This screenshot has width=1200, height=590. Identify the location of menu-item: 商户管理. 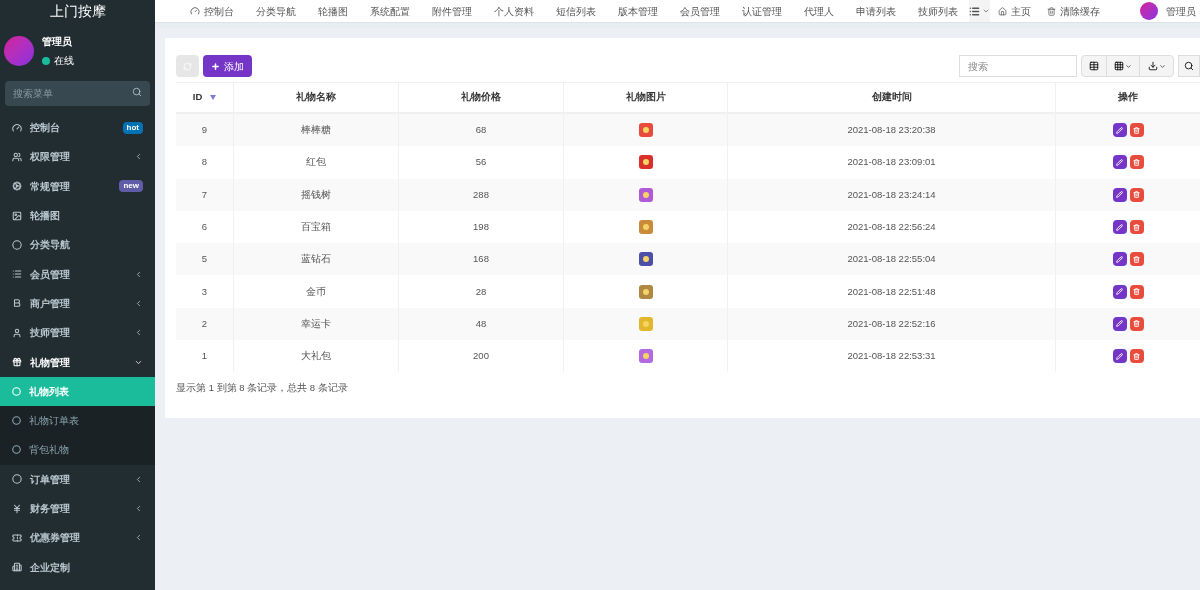
(77, 303).